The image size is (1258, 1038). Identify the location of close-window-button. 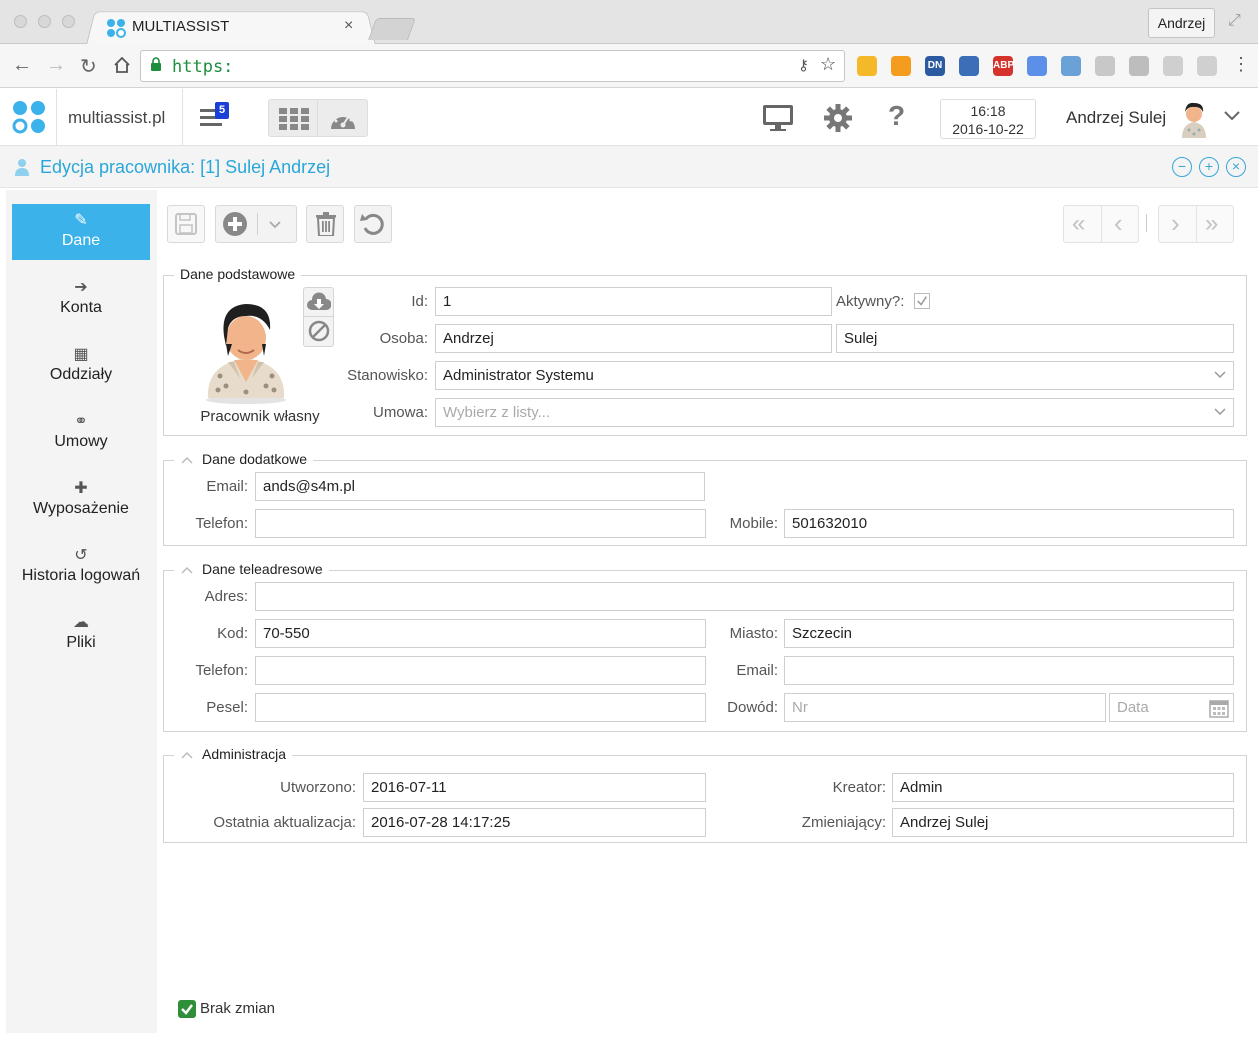
(20, 21).